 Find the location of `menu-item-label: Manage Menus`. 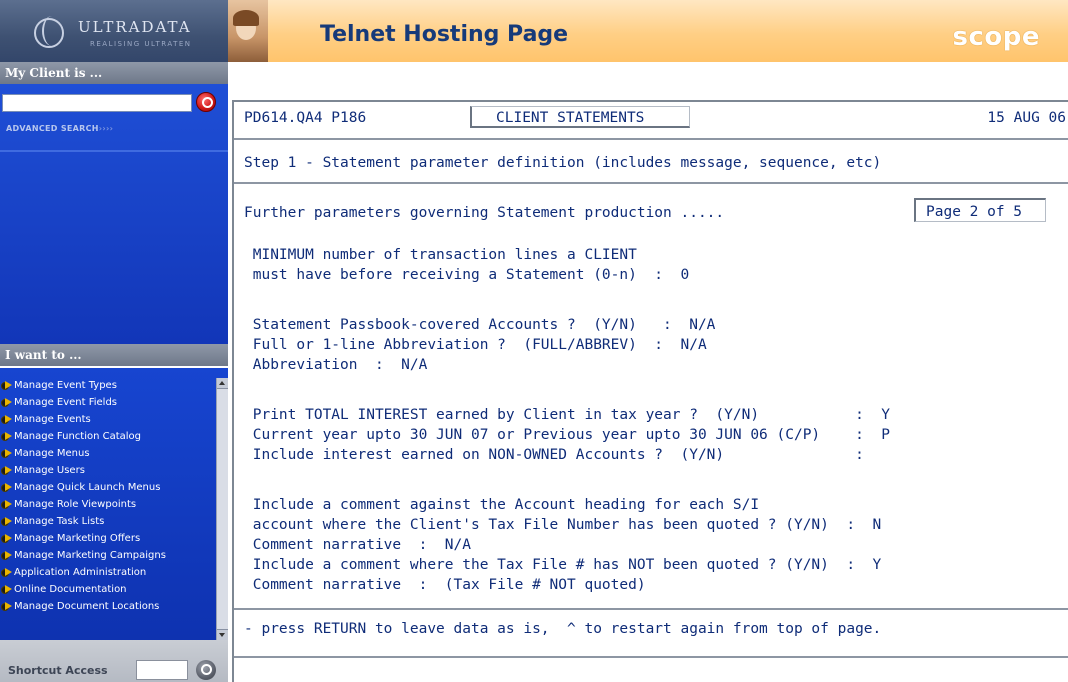

menu-item-label: Manage Menus is located at coordinates (52, 453).